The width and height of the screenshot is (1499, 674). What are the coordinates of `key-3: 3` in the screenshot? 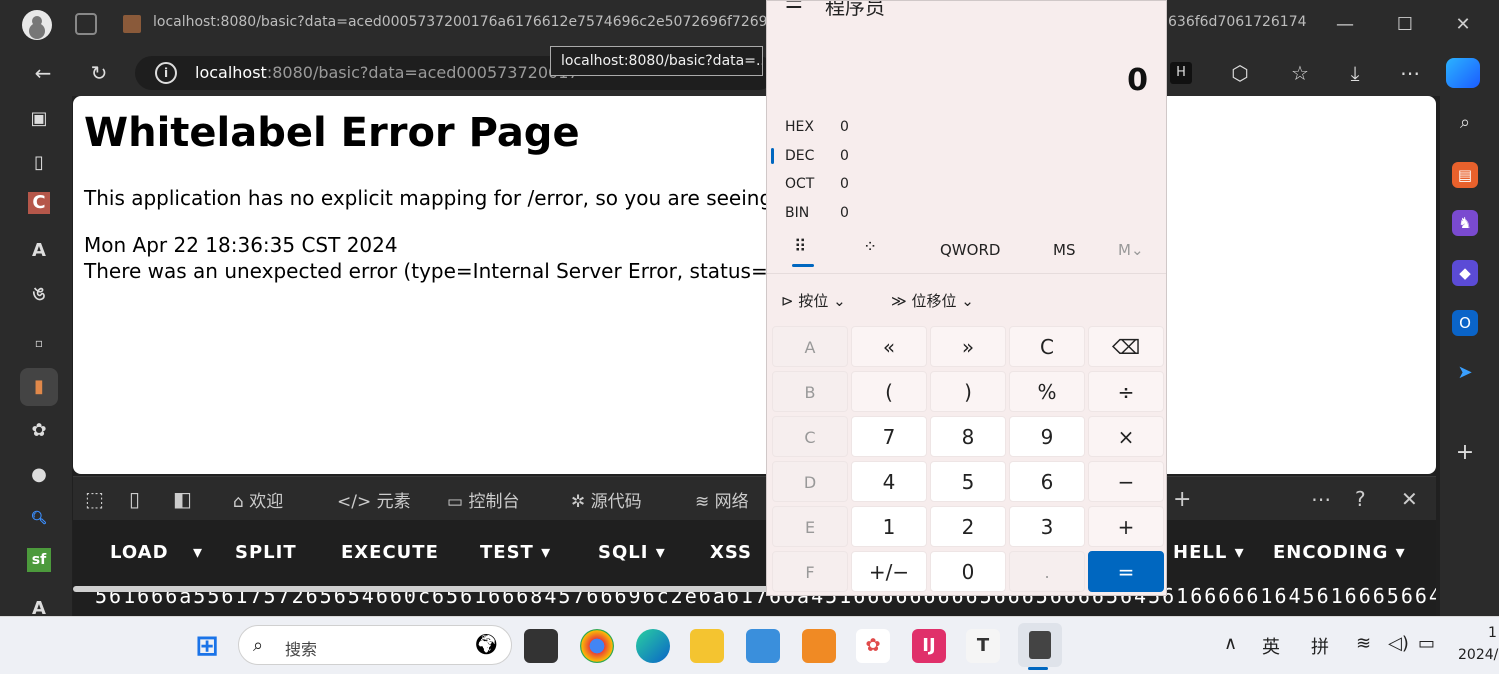 It's located at (1047, 526).